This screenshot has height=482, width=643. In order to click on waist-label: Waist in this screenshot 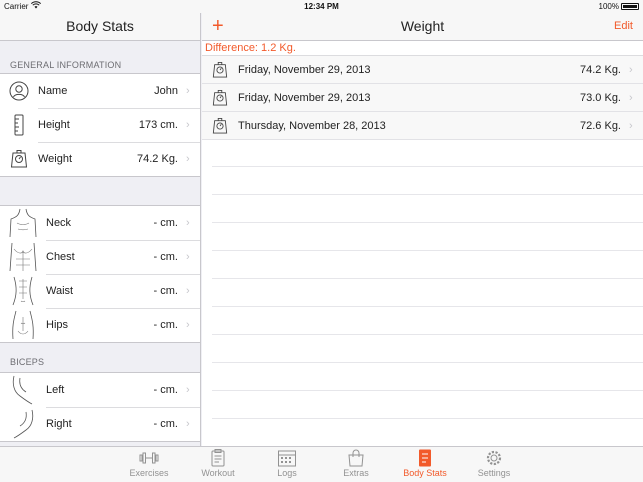, I will do `click(60, 291)`.